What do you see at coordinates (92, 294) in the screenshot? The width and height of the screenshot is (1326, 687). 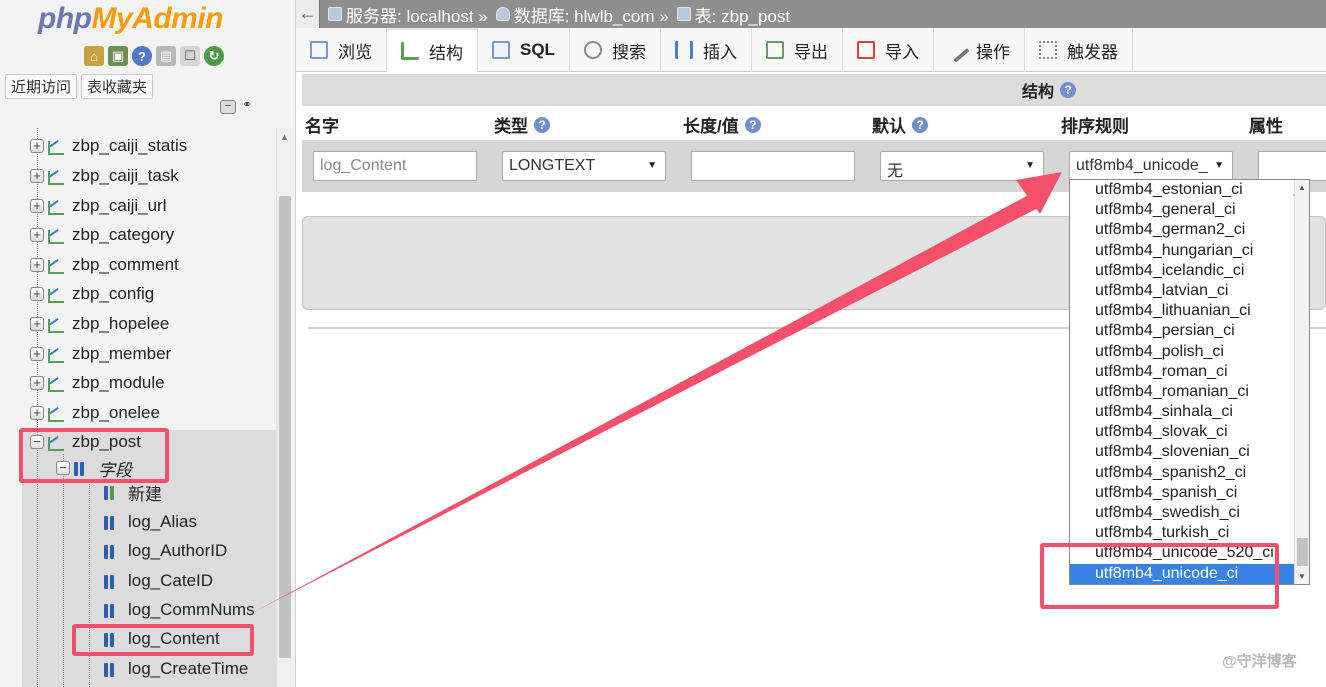 I see `tree-table-item: + zbp_config` at bounding box center [92, 294].